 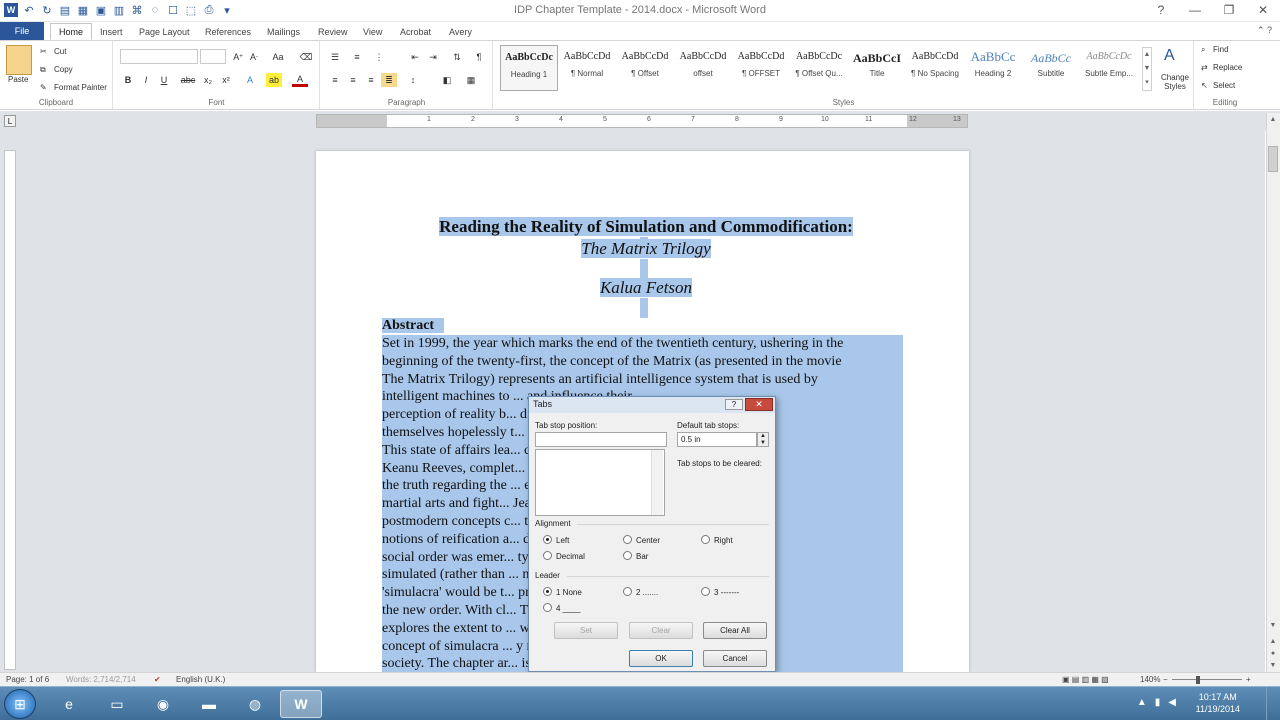 What do you see at coordinates (1248, 679) in the screenshot?
I see `zoom-in-icon: +` at bounding box center [1248, 679].